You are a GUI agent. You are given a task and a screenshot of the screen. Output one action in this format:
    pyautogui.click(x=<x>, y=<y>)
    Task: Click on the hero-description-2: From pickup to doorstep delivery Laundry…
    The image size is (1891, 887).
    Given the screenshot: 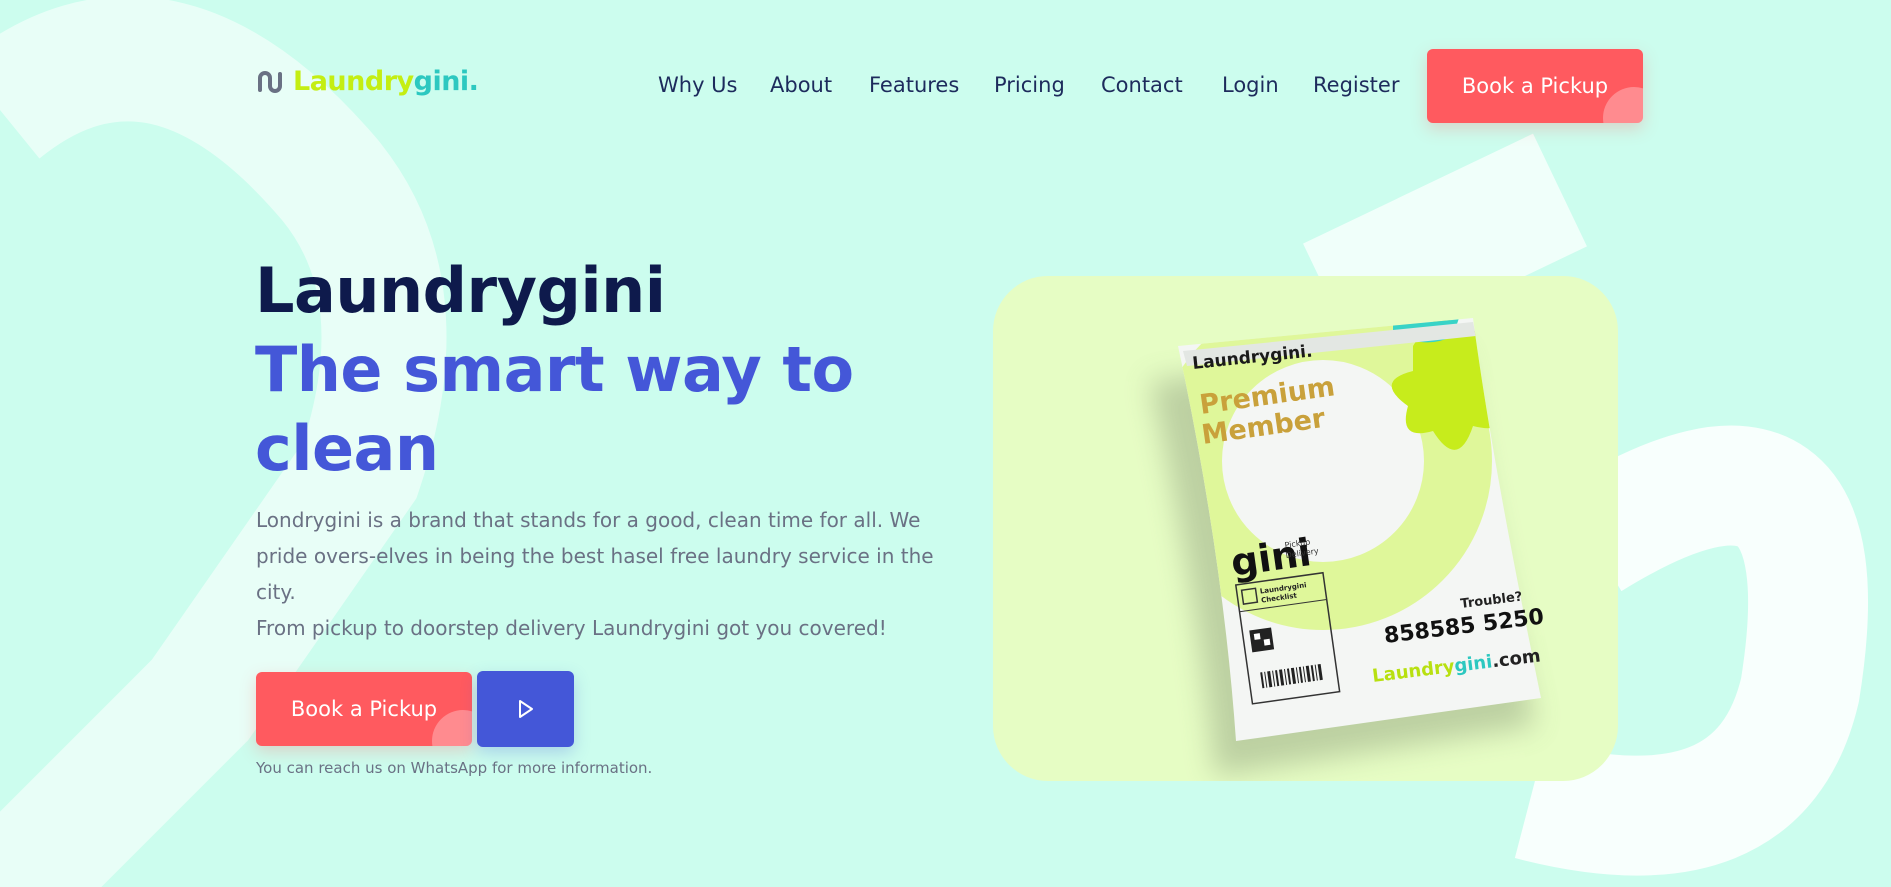 What is the action you would take?
    pyautogui.click(x=571, y=628)
    